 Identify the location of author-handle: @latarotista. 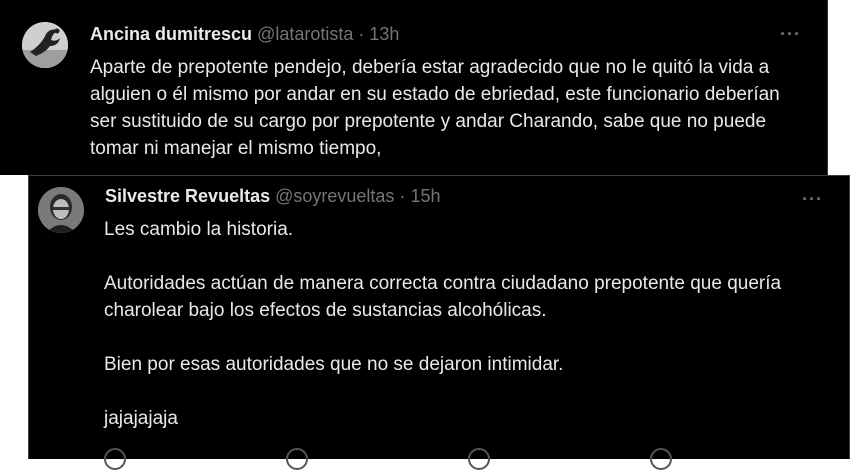
(305, 34).